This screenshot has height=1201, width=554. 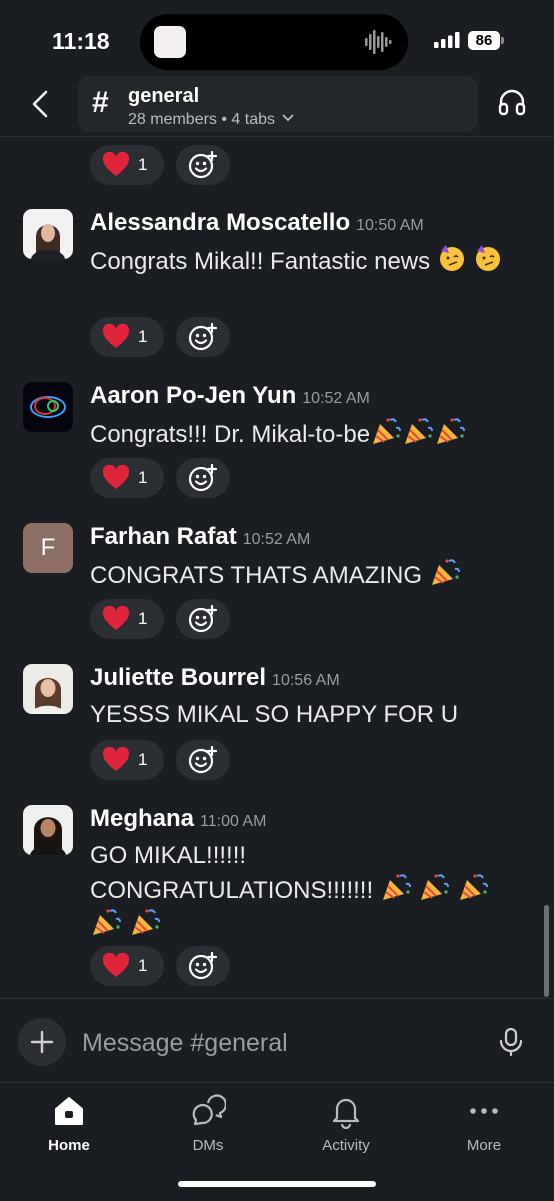 What do you see at coordinates (484, 40) in the screenshot?
I see `battery-indicator: 86` at bounding box center [484, 40].